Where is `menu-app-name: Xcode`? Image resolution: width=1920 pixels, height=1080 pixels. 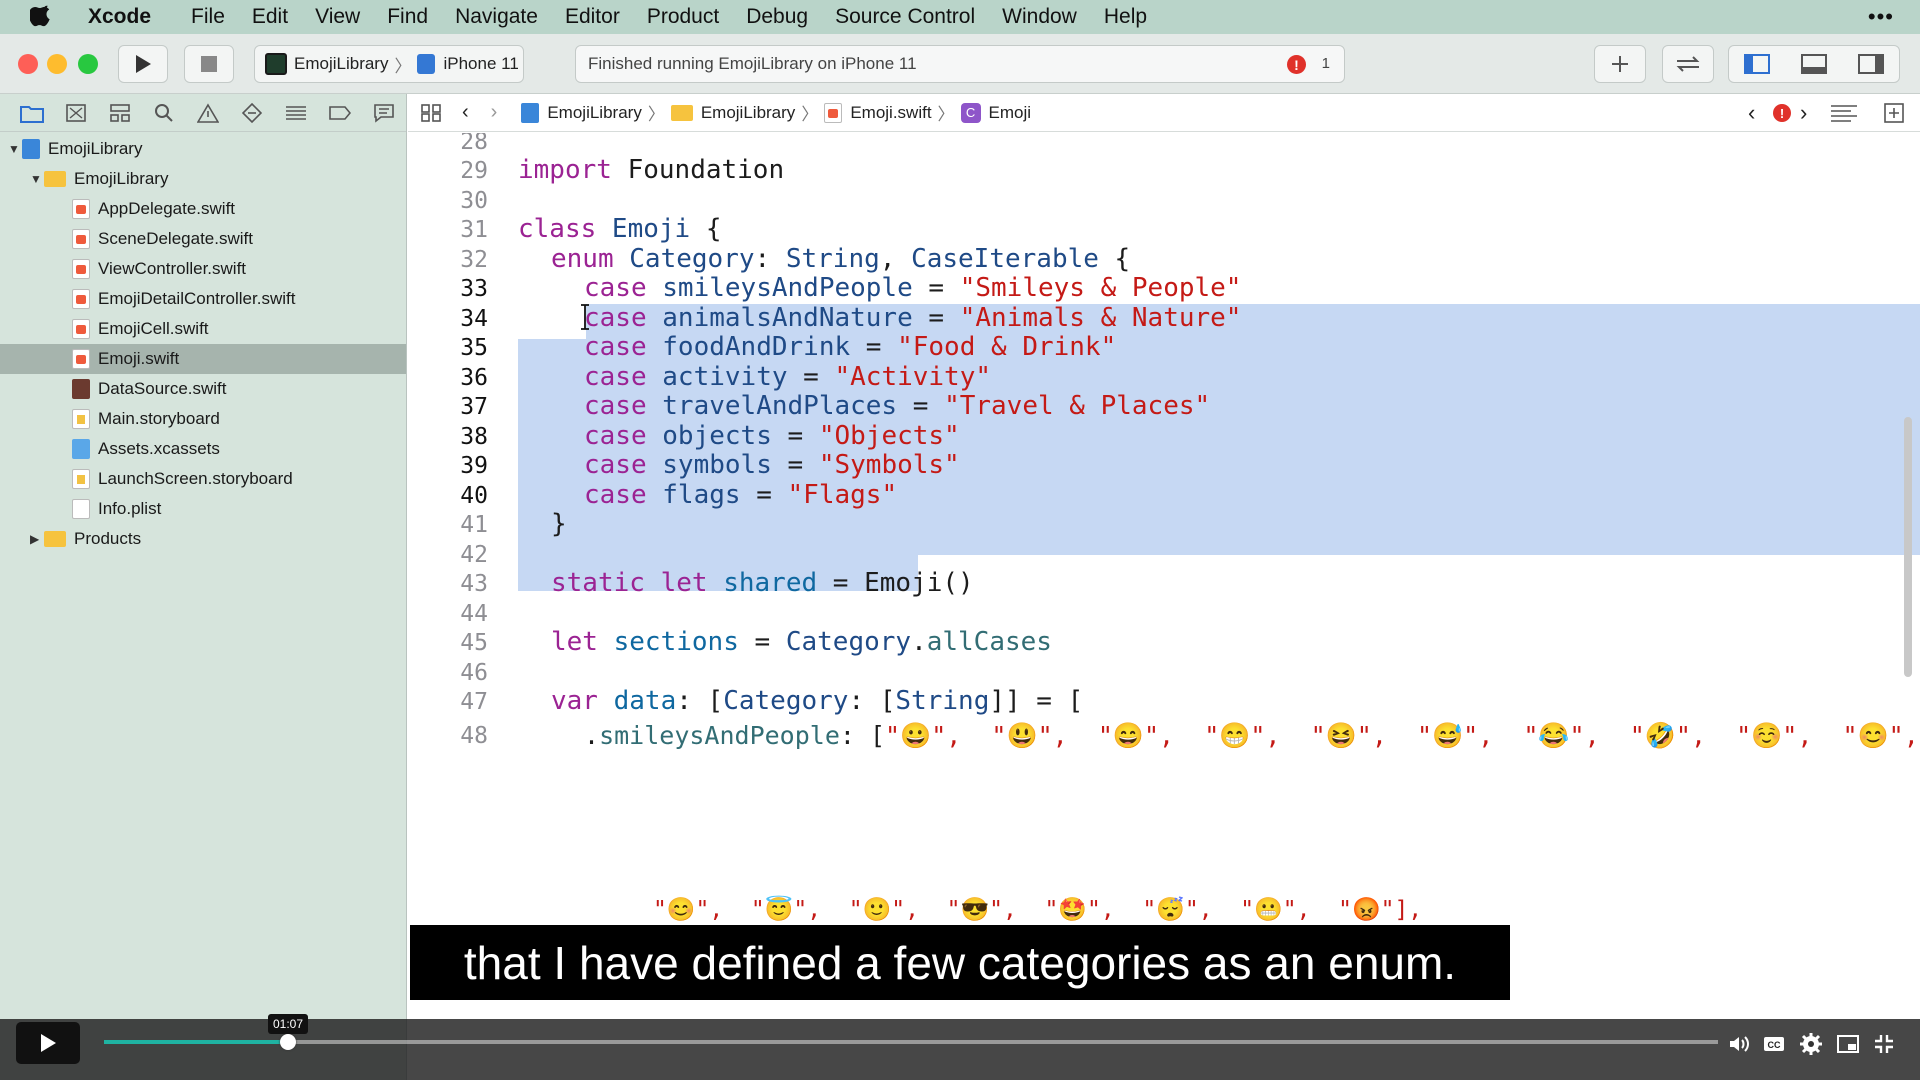 menu-app-name: Xcode is located at coordinates (119, 17).